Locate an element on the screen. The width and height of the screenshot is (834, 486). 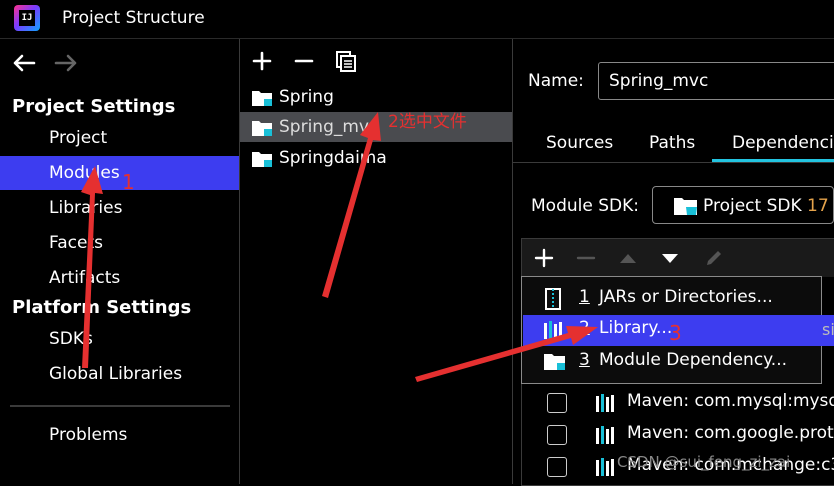
sdk-version: 17 is located at coordinates (818, 206).